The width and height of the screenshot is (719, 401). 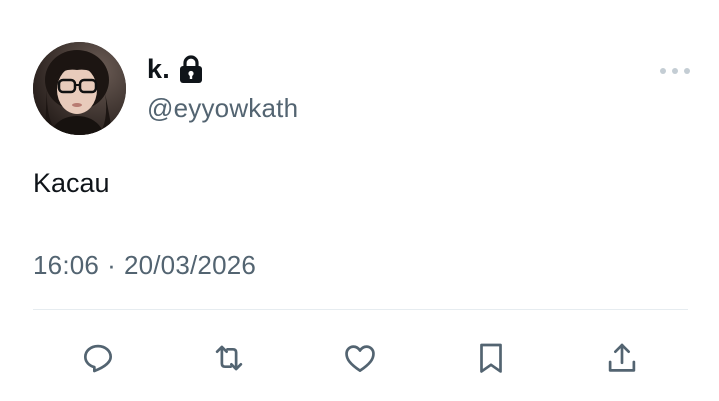 I want to click on bookmark-icon, so click(x=491, y=358).